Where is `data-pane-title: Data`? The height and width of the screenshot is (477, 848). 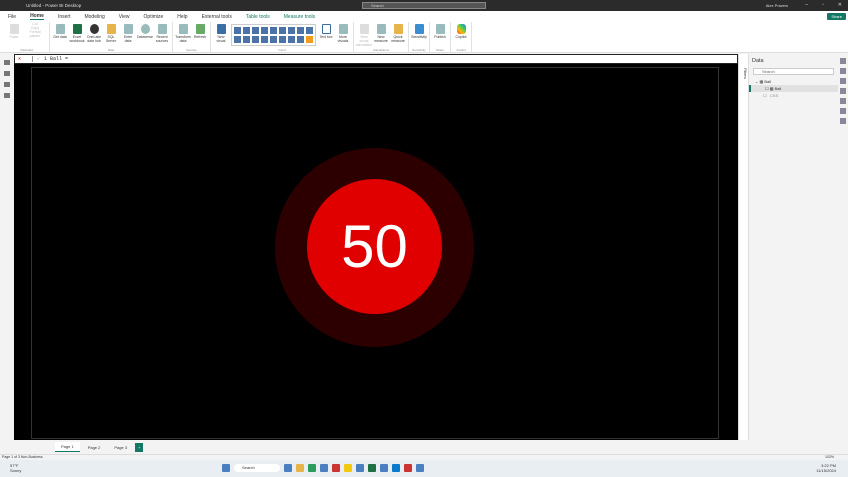
data-pane-title: Data is located at coordinates (758, 61).